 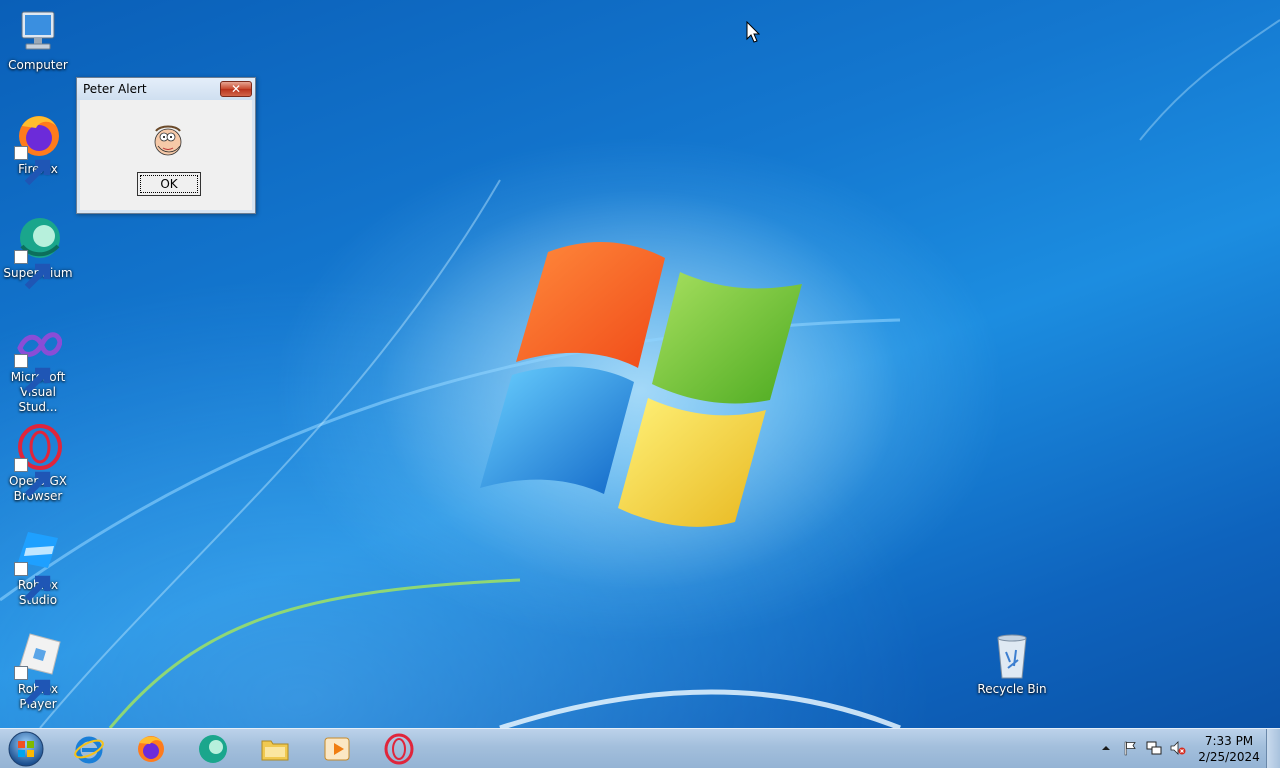 What do you see at coordinates (38, 32) in the screenshot?
I see `computer-icon` at bounding box center [38, 32].